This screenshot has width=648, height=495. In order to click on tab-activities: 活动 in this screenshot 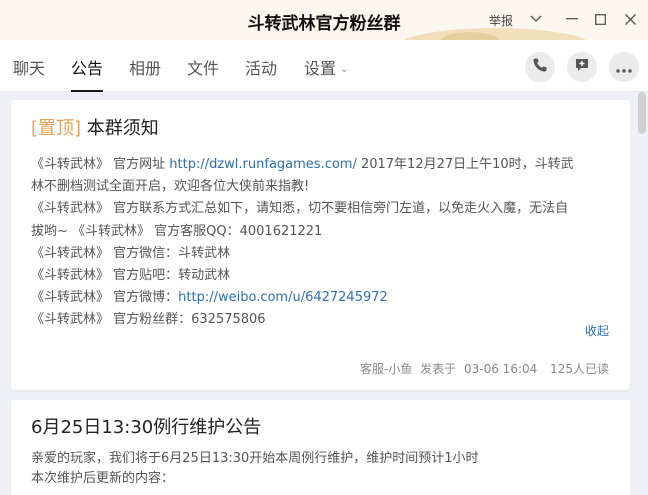, I will do `click(261, 66)`.